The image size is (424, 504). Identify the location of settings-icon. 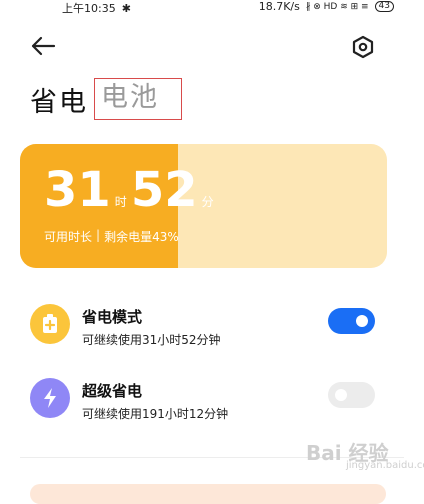
(363, 47).